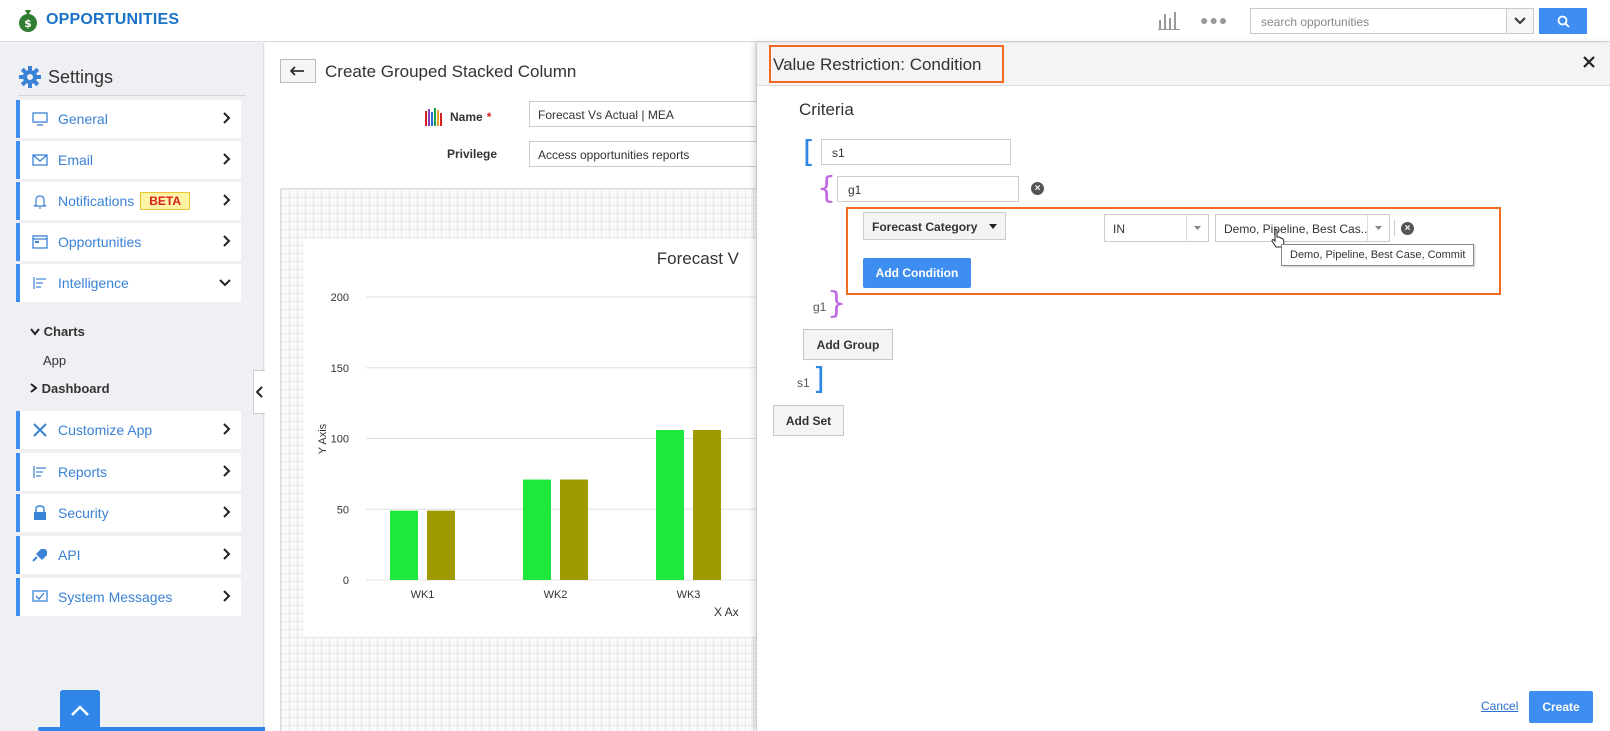 The image size is (1610, 731). I want to click on y-tick-label: 50, so click(343, 510).